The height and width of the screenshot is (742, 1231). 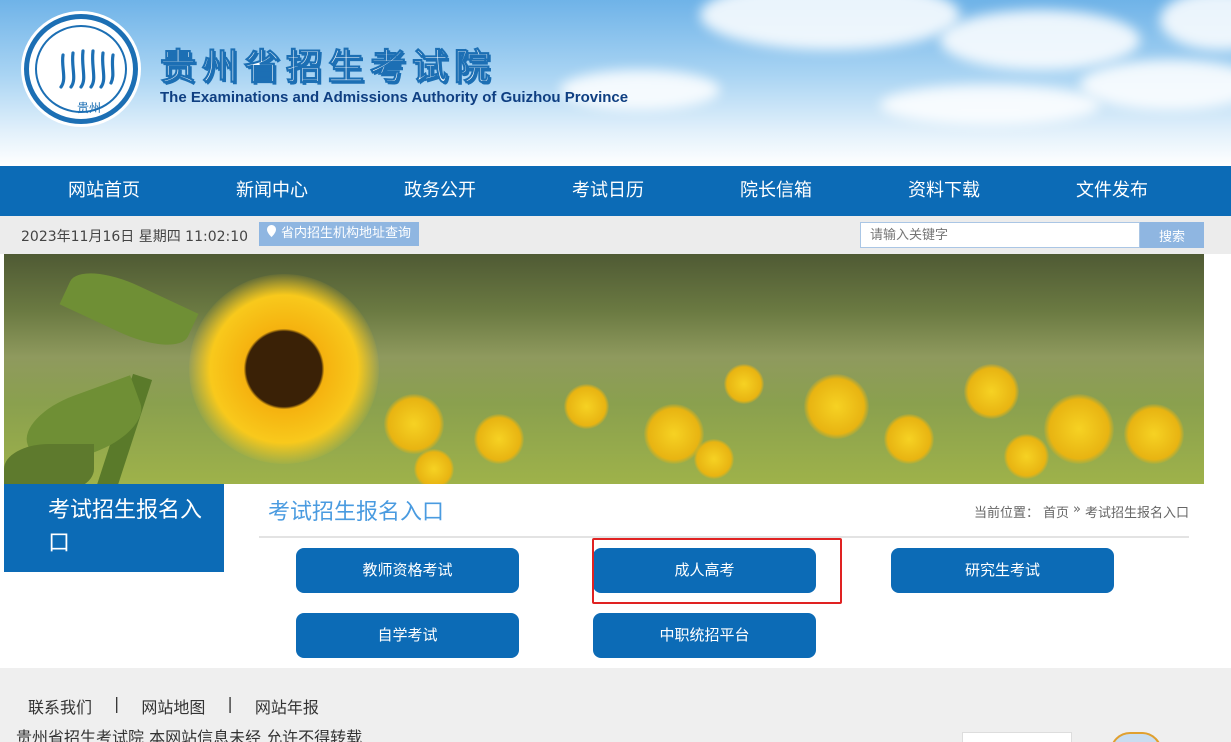 What do you see at coordinates (1081, 511) in the screenshot?
I see `breadcrumb: 当前位置： 首页 » 考试招生报名入口` at bounding box center [1081, 511].